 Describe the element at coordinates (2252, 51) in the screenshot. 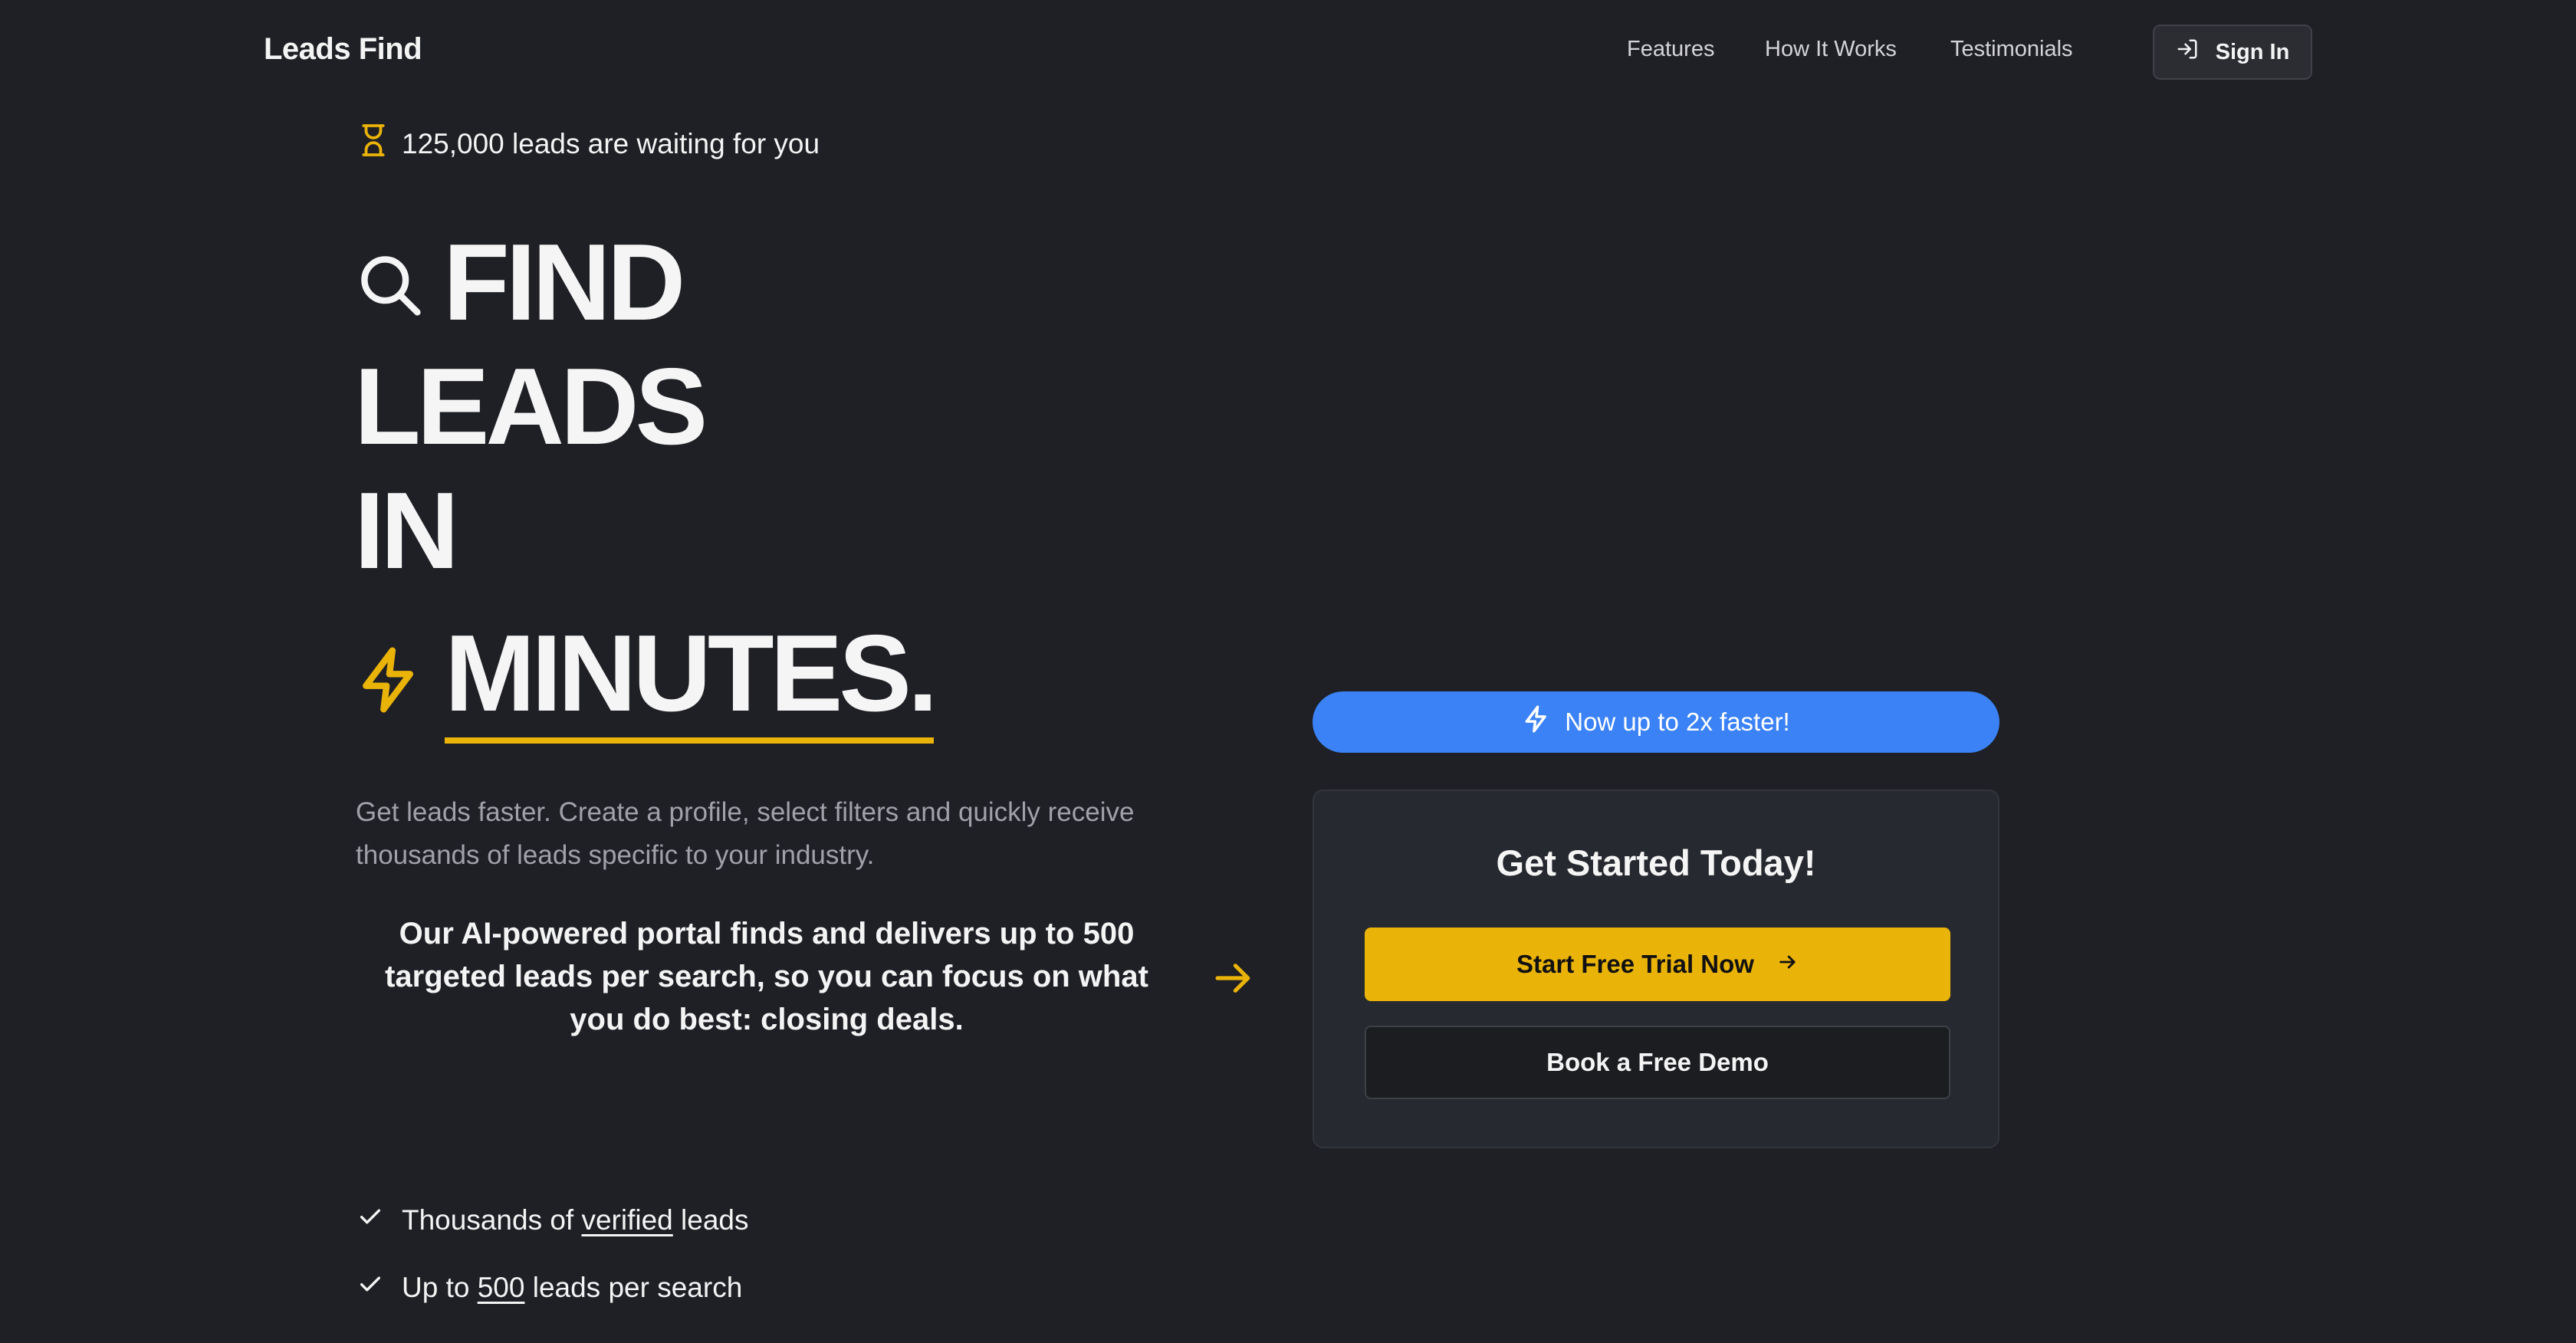

I see `sign-in-label: Sign In` at that location.